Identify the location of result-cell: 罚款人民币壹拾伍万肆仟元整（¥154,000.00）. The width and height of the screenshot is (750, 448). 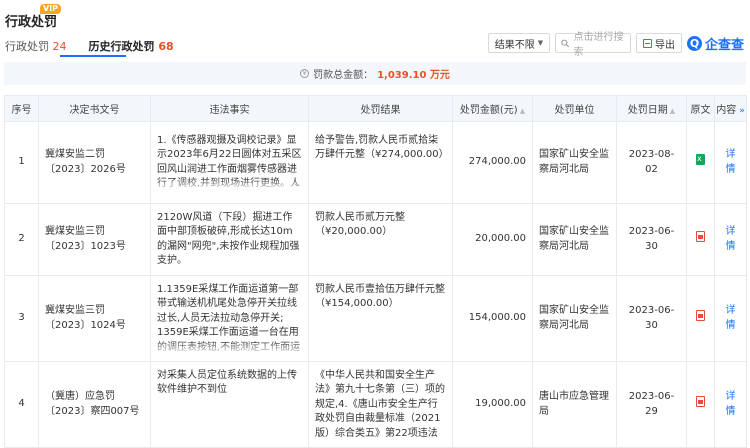
(380, 318).